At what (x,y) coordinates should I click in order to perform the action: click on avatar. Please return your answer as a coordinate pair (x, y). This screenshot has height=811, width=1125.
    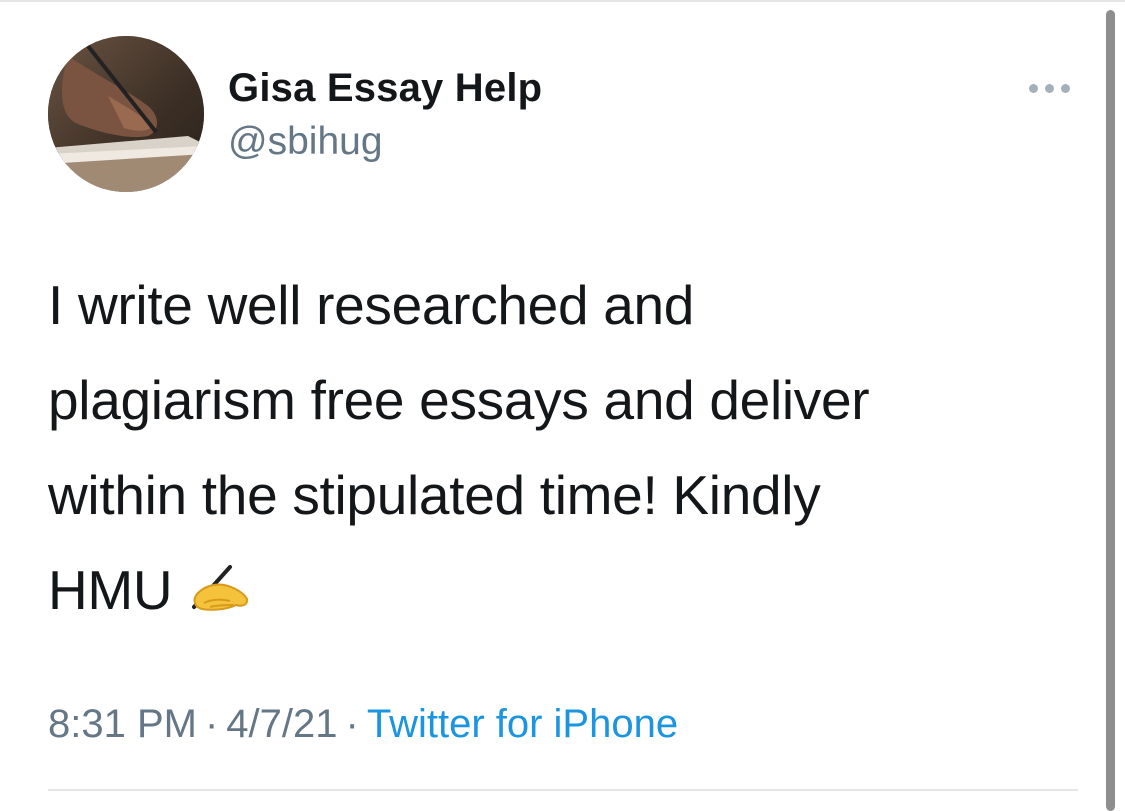
    Looking at the image, I should click on (126, 114).